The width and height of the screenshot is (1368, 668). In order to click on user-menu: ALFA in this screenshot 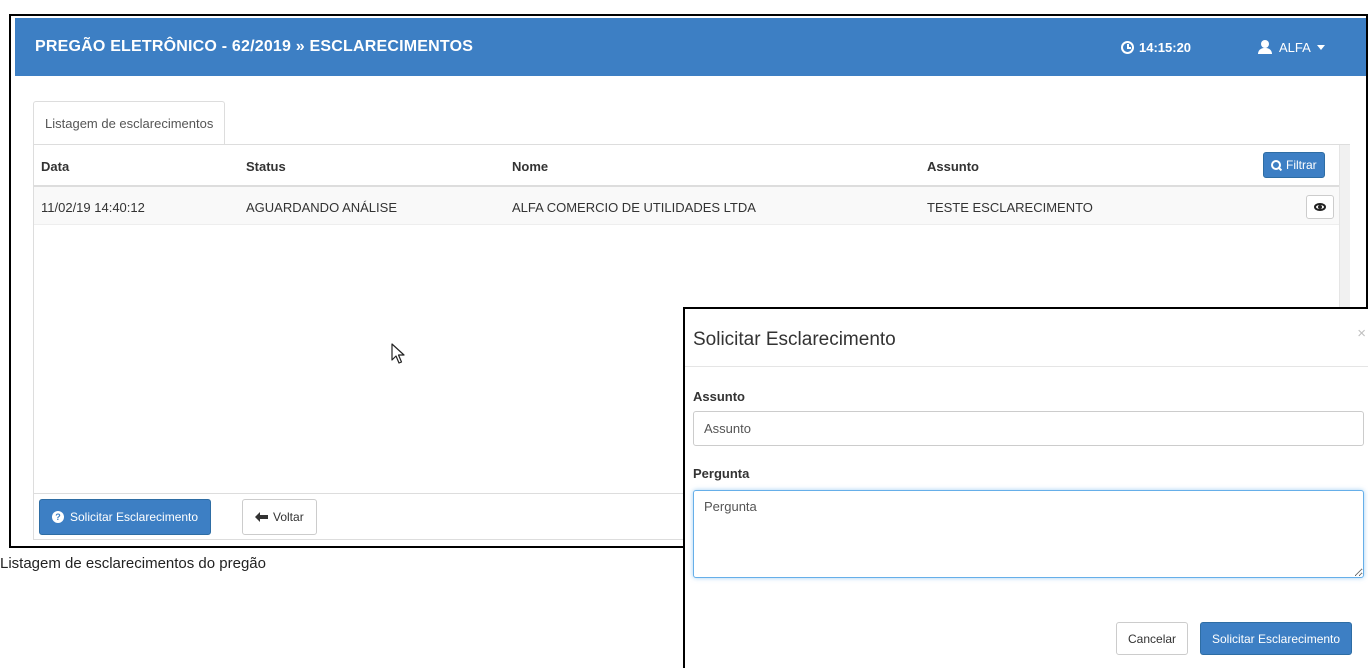, I will do `click(1291, 47)`.